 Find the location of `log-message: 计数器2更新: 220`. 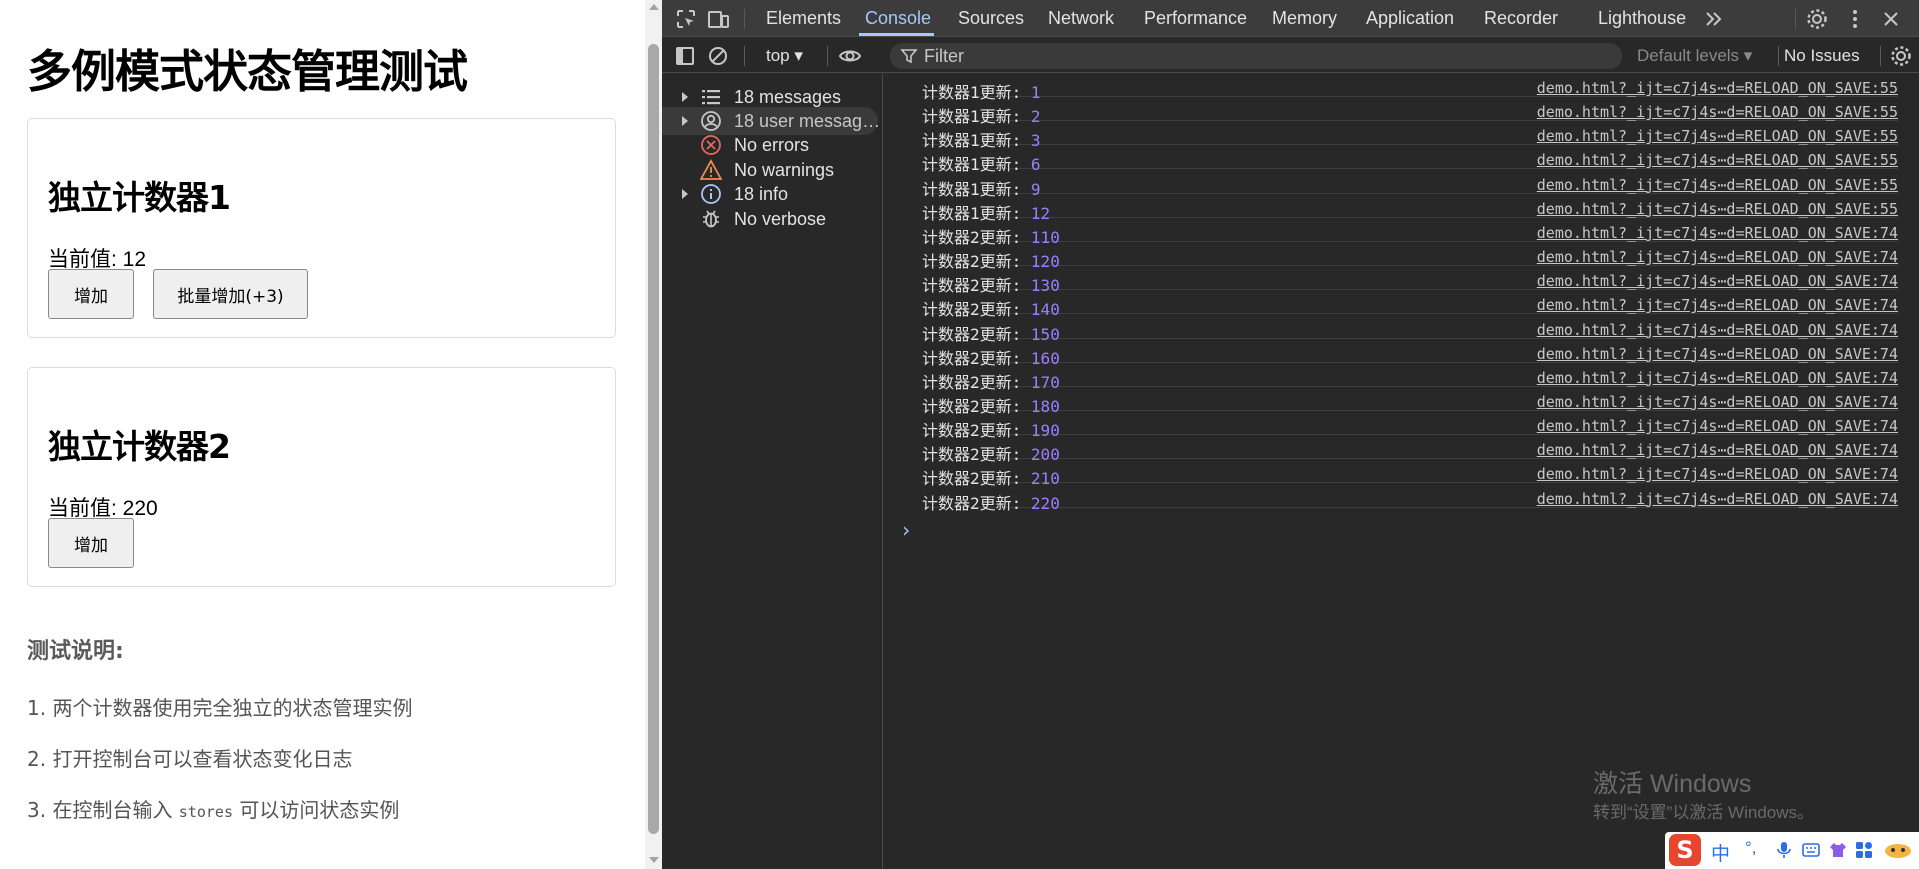

log-message: 计数器2更新: 220 is located at coordinates (991, 502).